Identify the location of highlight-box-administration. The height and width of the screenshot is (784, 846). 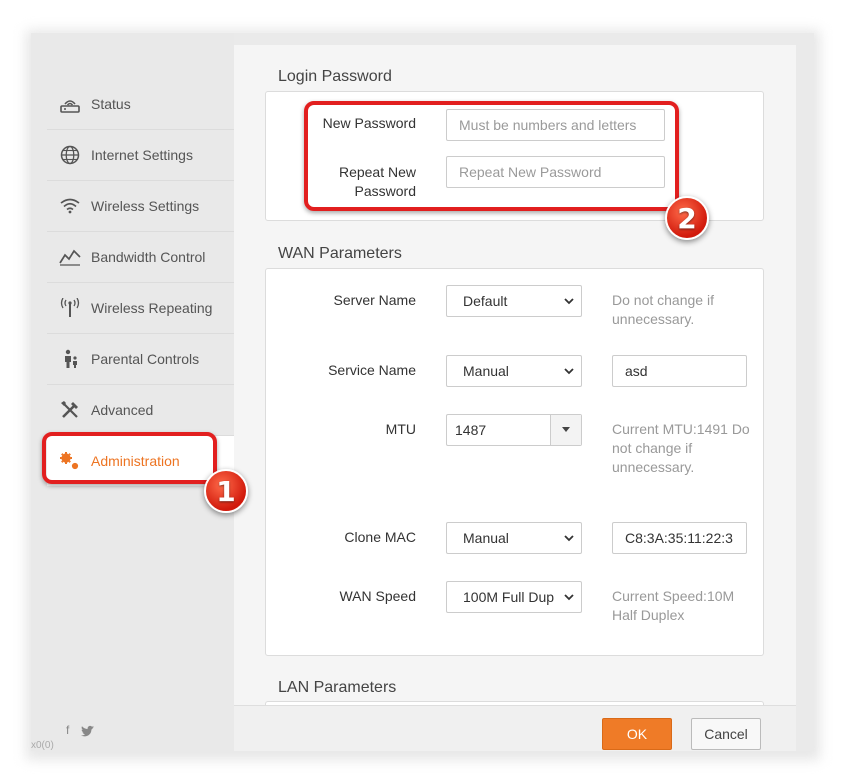
(129, 458).